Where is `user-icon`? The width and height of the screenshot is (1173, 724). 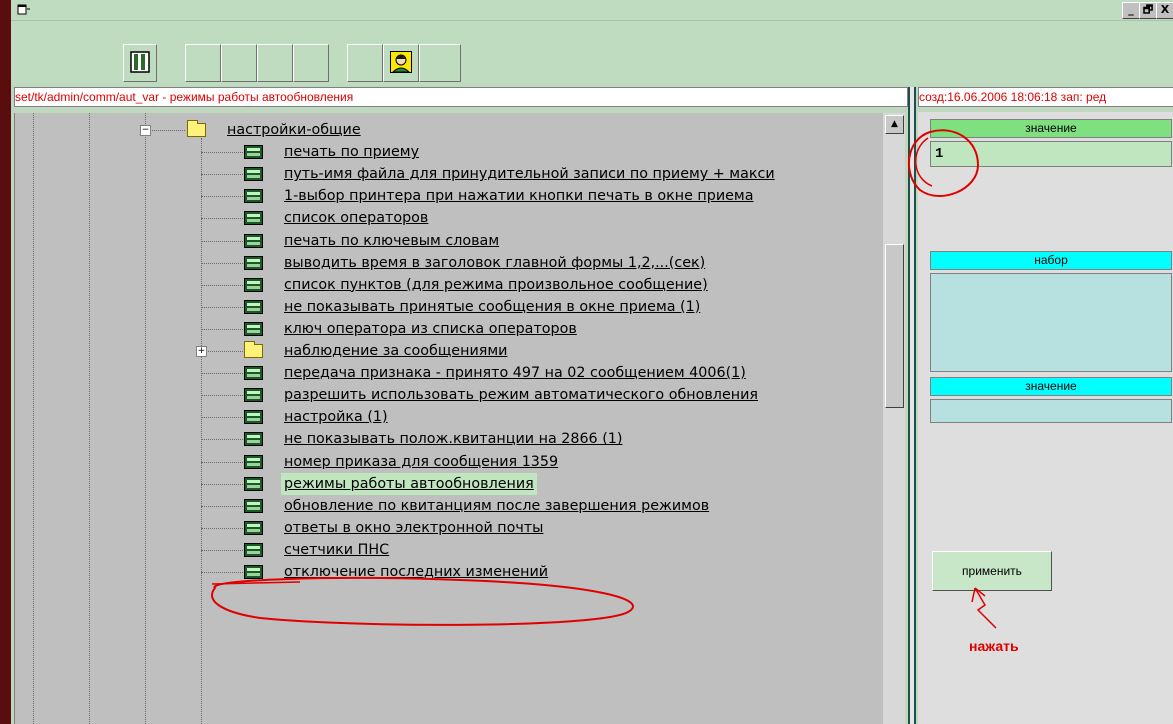 user-icon is located at coordinates (401, 62).